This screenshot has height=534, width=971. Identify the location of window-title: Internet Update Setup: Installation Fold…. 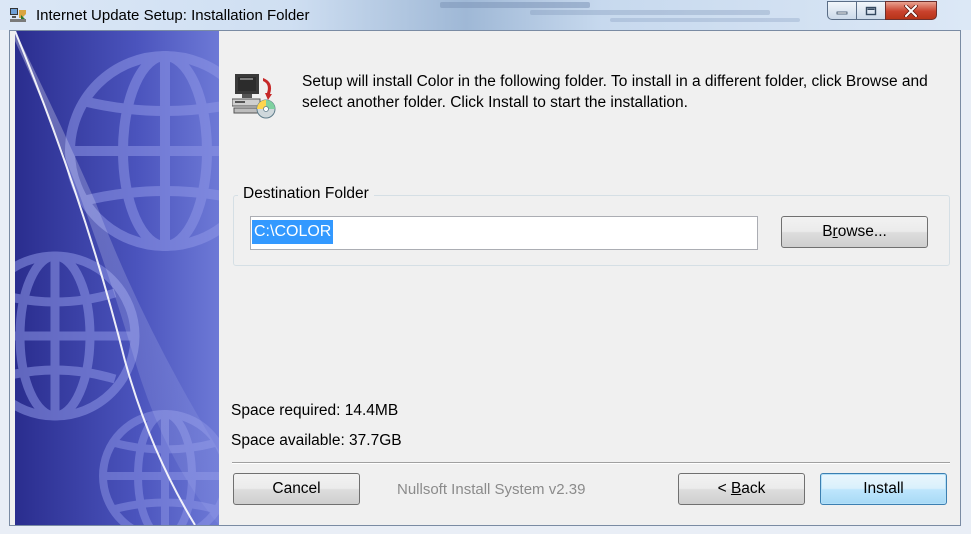
(173, 15).